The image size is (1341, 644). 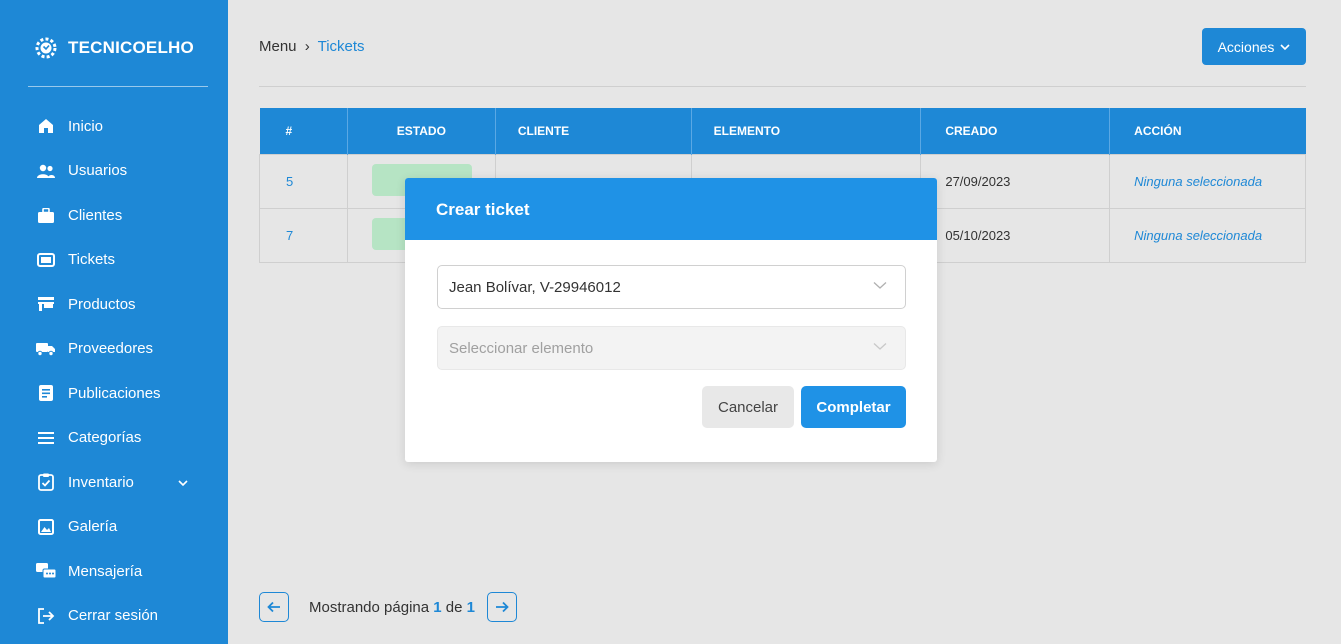 What do you see at coordinates (341, 46) in the screenshot?
I see `breadcrumb-current: Tickets` at bounding box center [341, 46].